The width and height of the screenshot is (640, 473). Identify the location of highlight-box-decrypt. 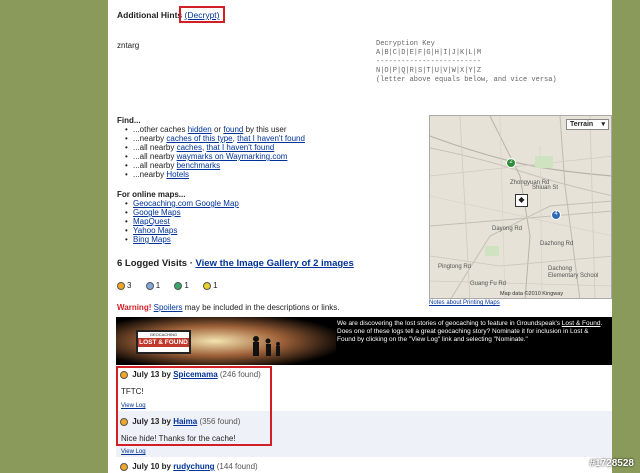
(202, 14).